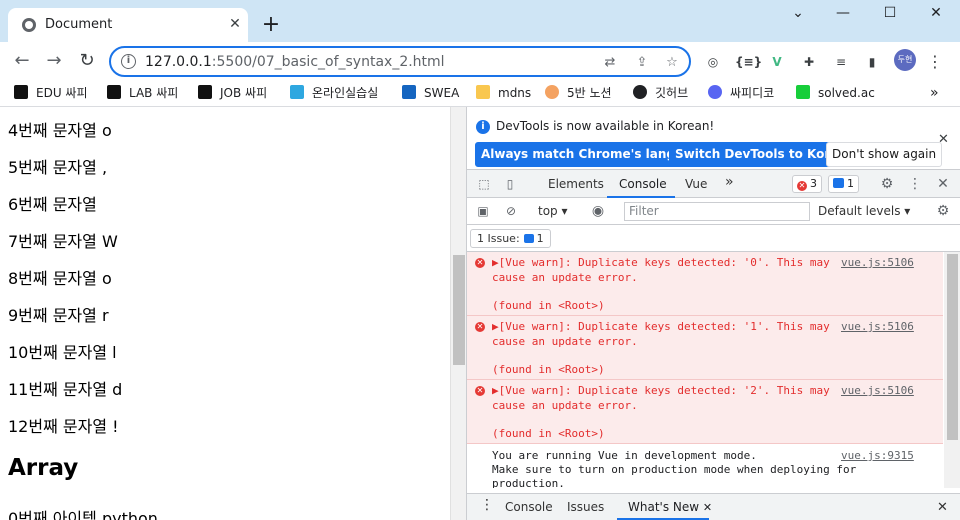 This screenshot has height=520, width=960. I want to click on string-line: 10번째 문자열 l, so click(62, 352).